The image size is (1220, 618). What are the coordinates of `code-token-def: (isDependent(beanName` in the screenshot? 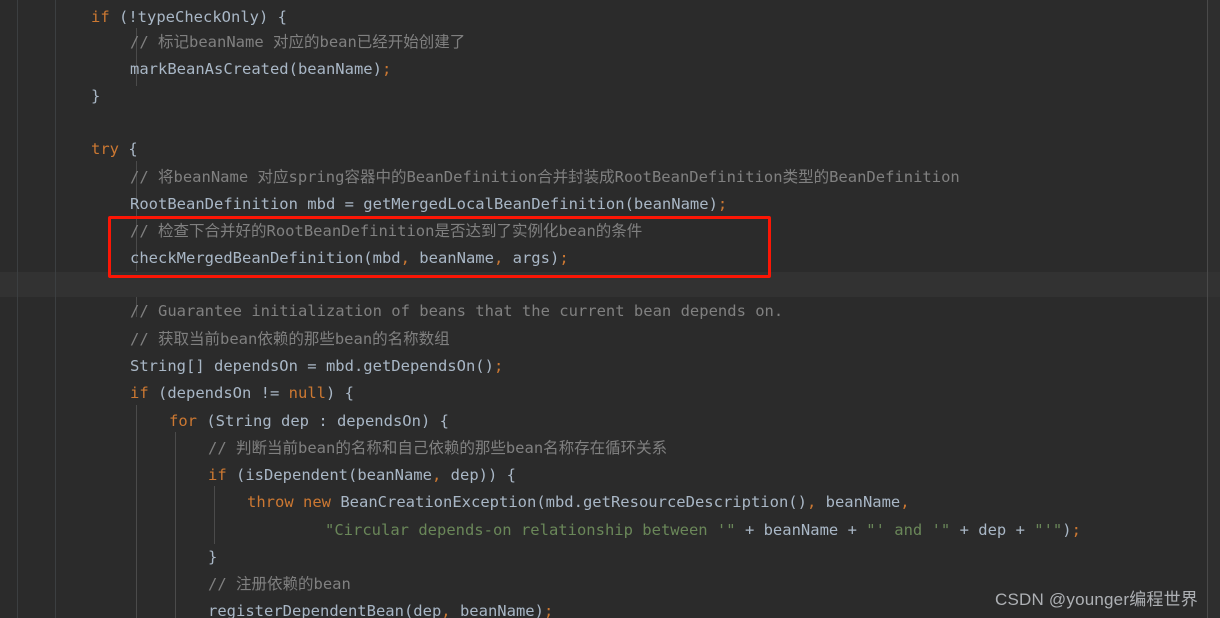 It's located at (329, 475).